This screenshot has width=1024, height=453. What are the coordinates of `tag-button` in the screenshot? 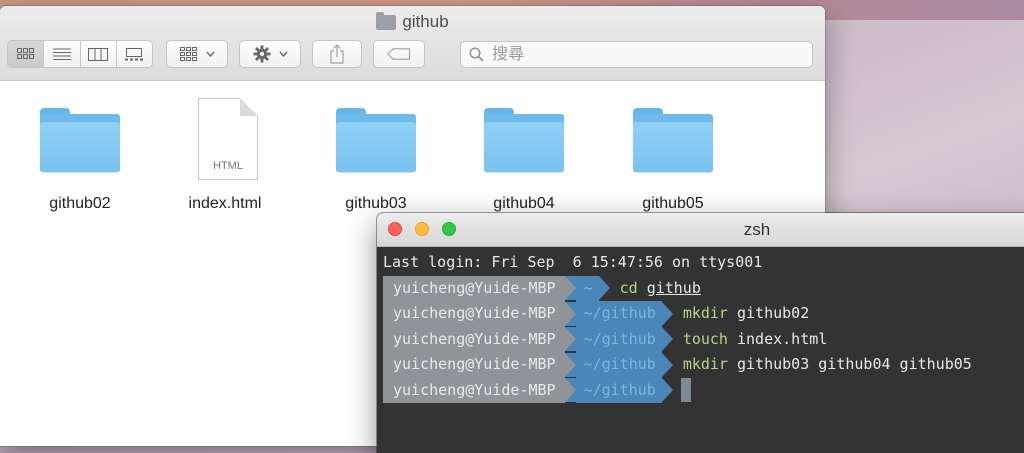 It's located at (399, 54).